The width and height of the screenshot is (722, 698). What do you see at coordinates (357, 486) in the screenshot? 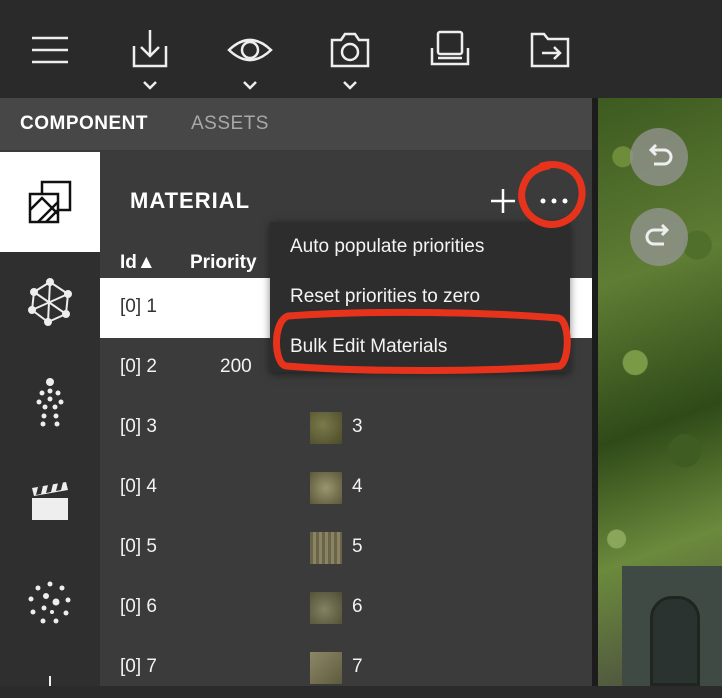
I see `row-material: 4` at bounding box center [357, 486].